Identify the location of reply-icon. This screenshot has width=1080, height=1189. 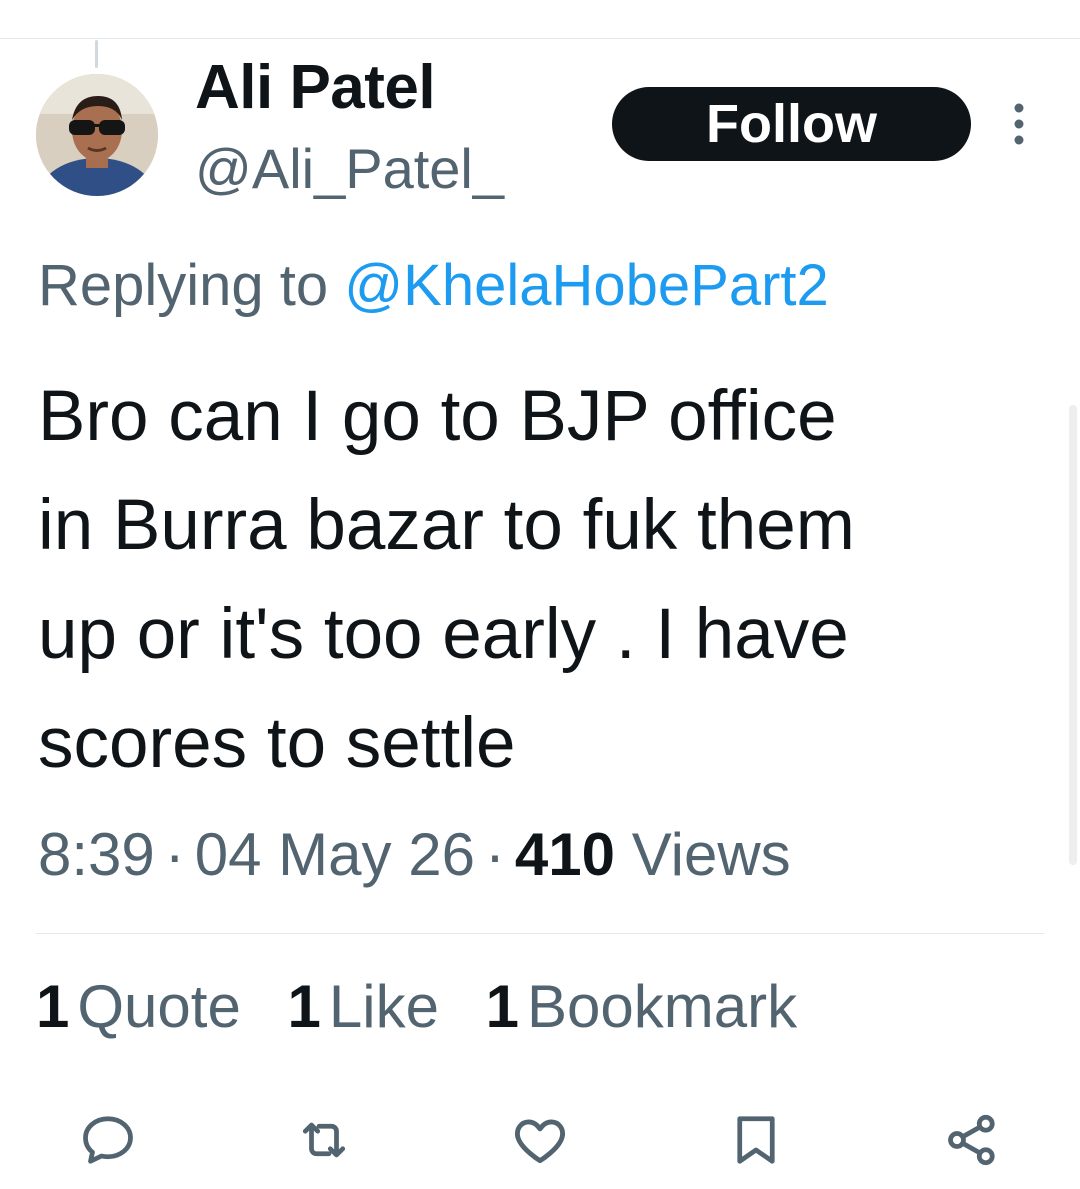
(108, 1140).